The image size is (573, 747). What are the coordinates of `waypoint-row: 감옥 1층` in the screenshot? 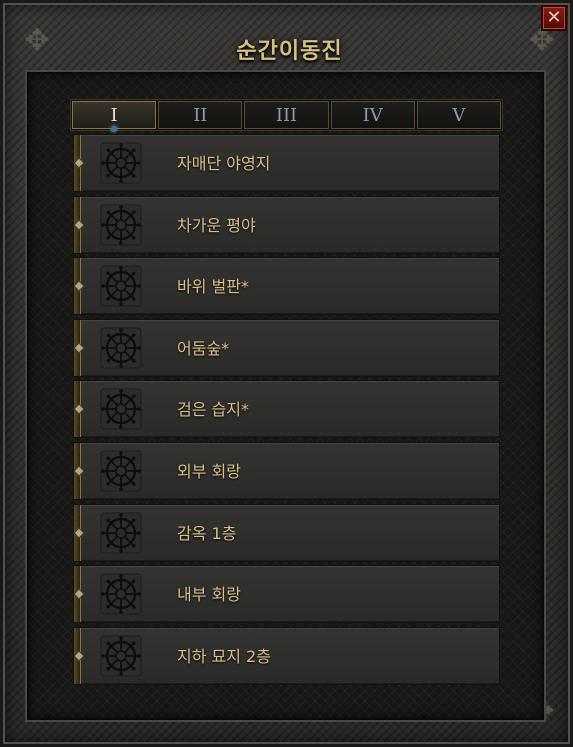 It's located at (286, 532).